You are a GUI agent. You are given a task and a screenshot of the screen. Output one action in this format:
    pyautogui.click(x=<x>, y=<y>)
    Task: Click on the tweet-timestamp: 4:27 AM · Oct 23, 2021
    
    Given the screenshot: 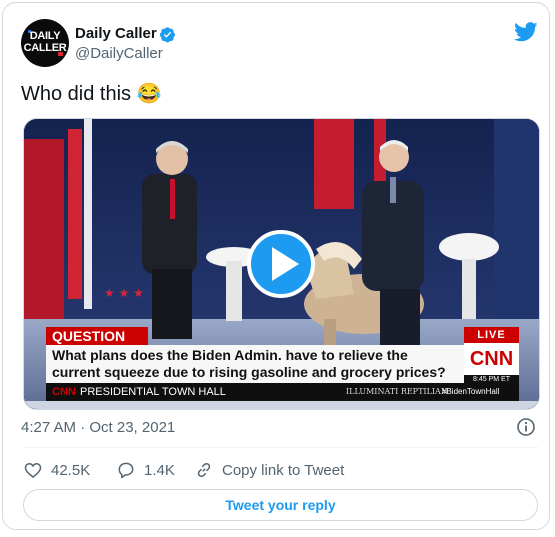 What is the action you would take?
    pyautogui.click(x=98, y=427)
    